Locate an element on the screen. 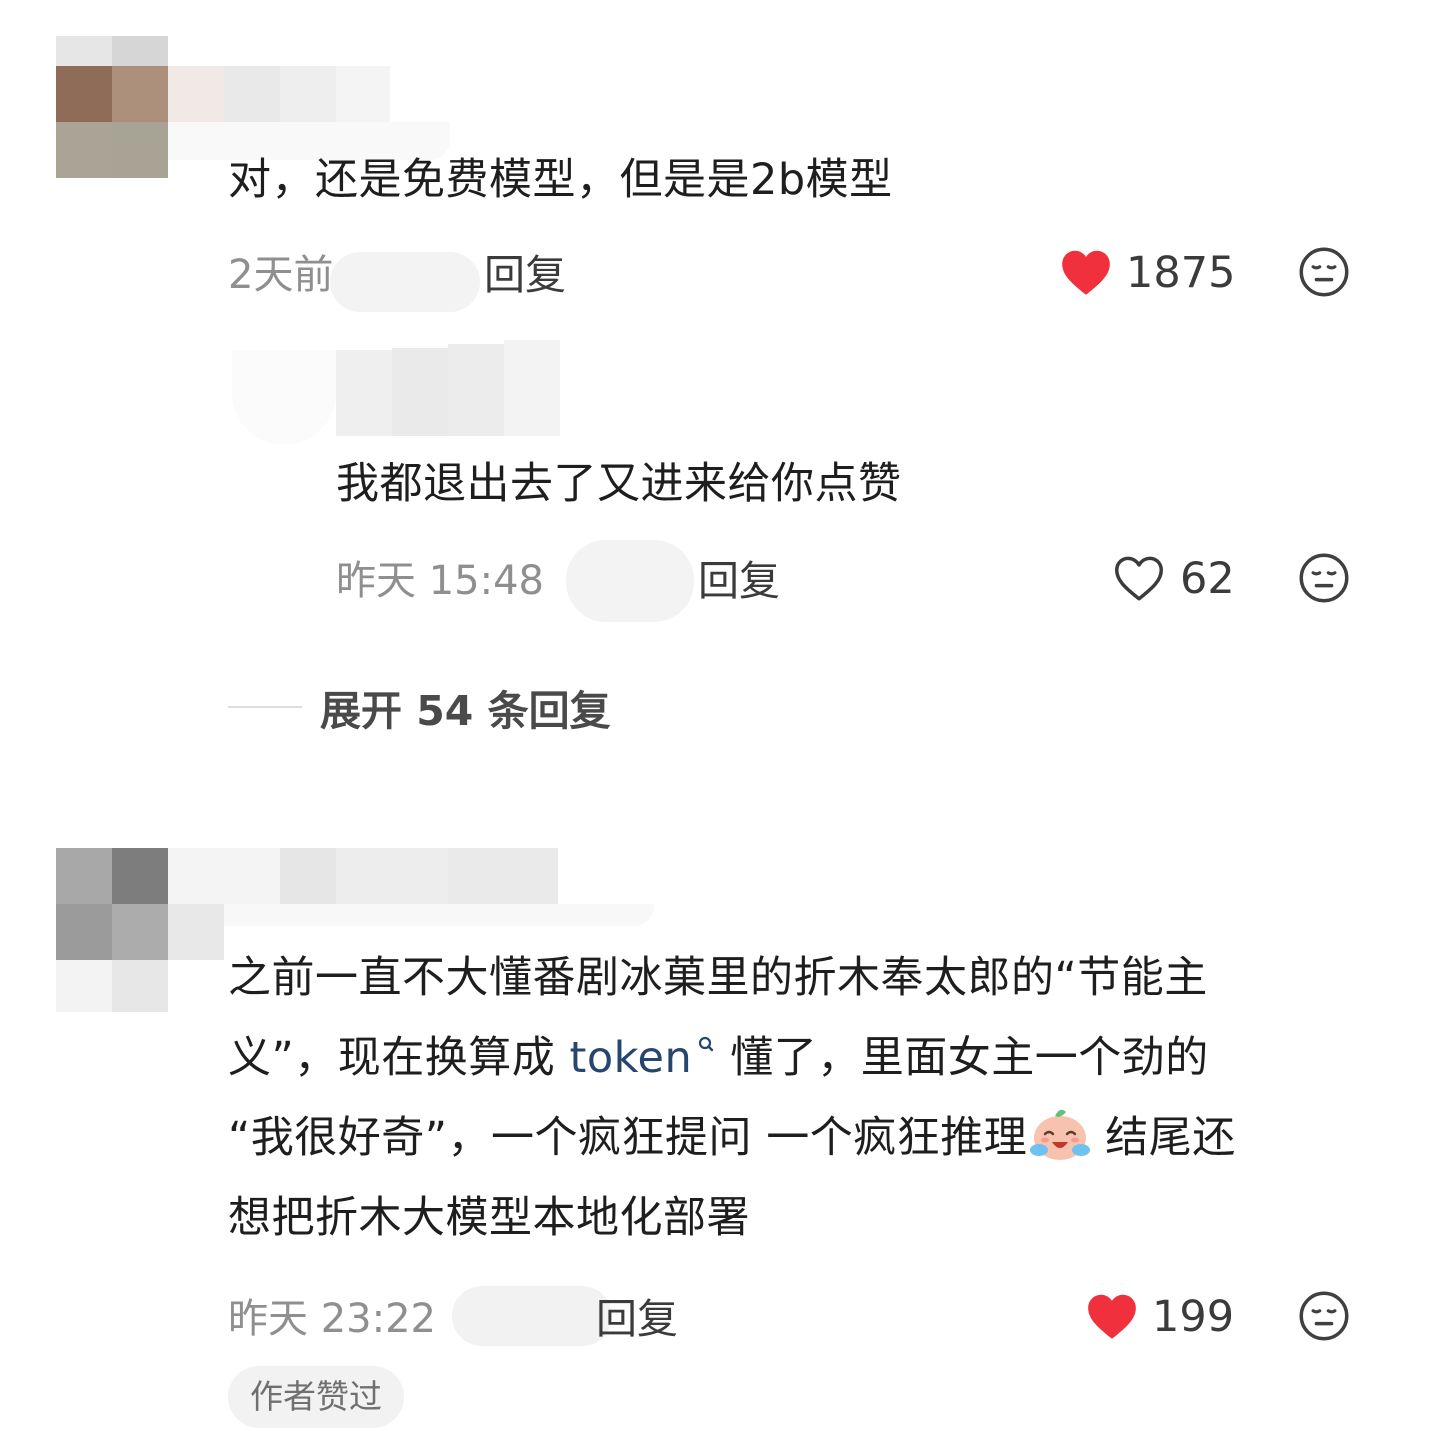 The height and width of the screenshot is (1450, 1430). comment-line: 义”，现在换算成 token 懂了，里面女主一个劲的 is located at coordinates (803, 1058).